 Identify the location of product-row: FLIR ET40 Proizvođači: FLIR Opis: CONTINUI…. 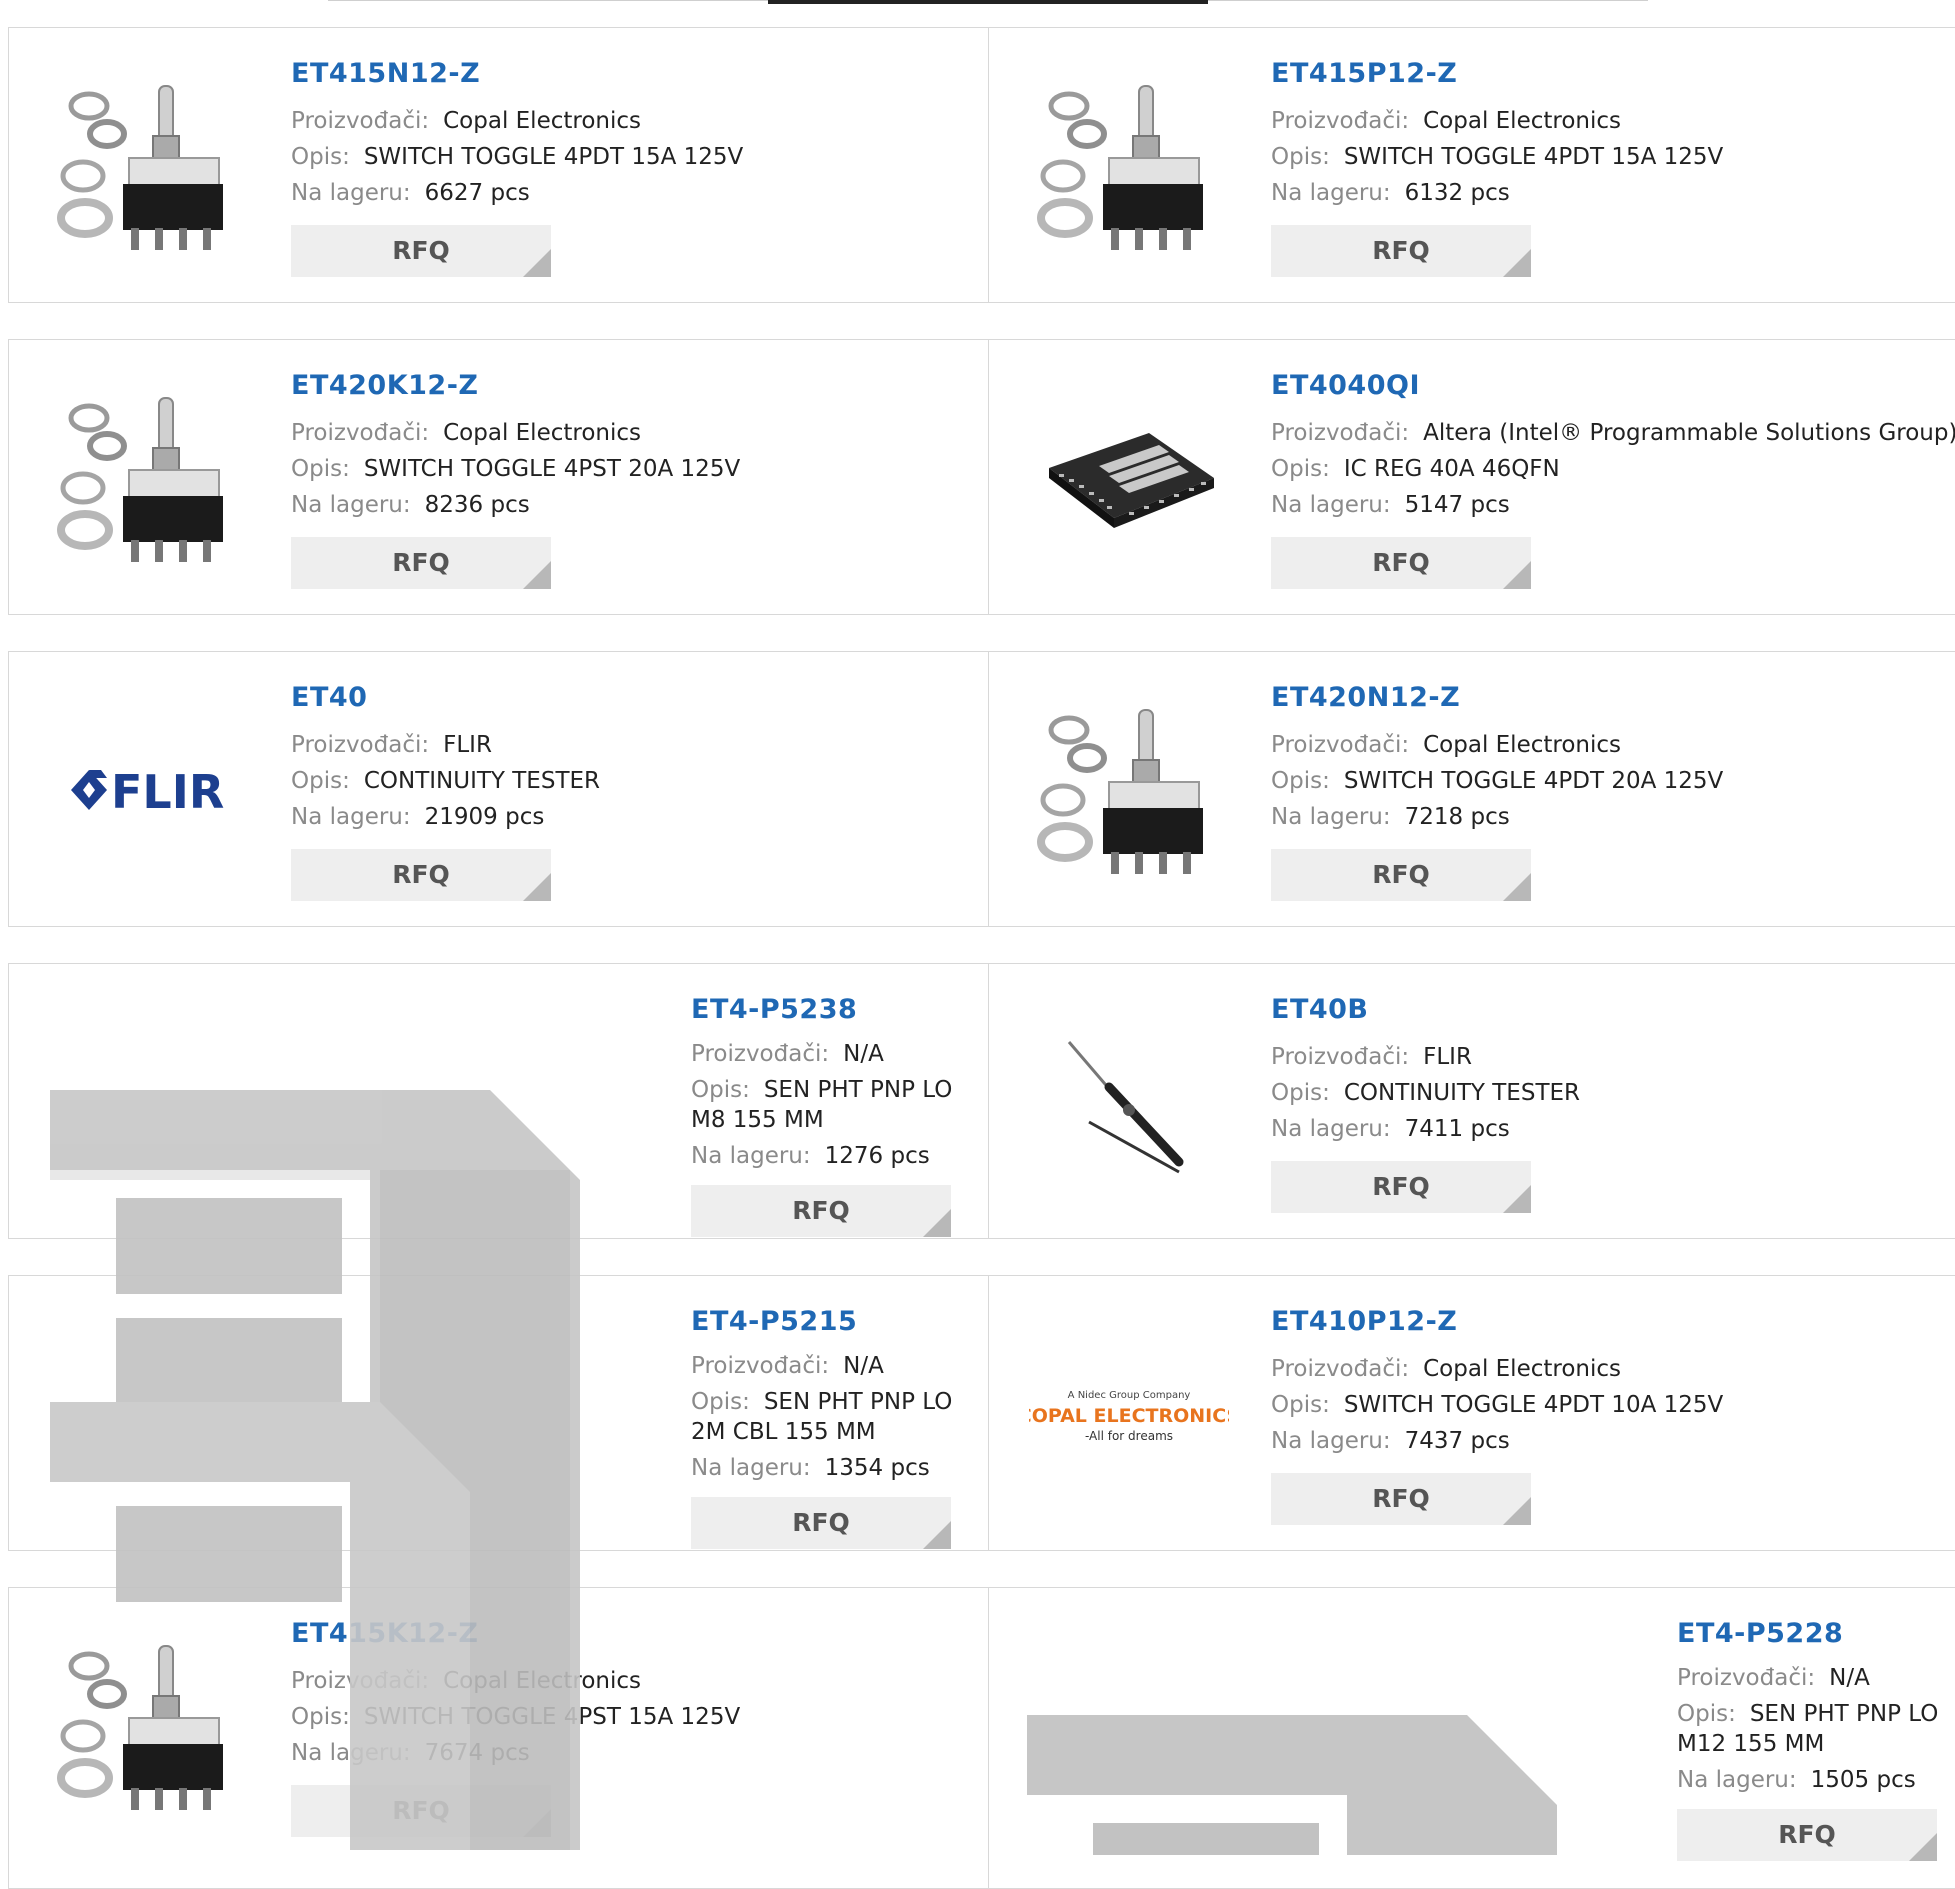
(981, 789).